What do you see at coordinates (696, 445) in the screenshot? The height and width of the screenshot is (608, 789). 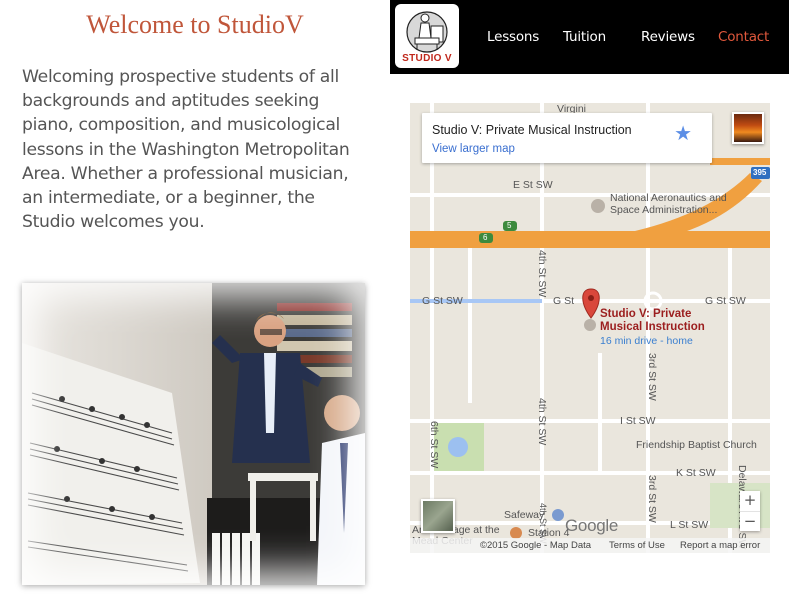 I see `label-friendship: Friendship Baptist Church` at bounding box center [696, 445].